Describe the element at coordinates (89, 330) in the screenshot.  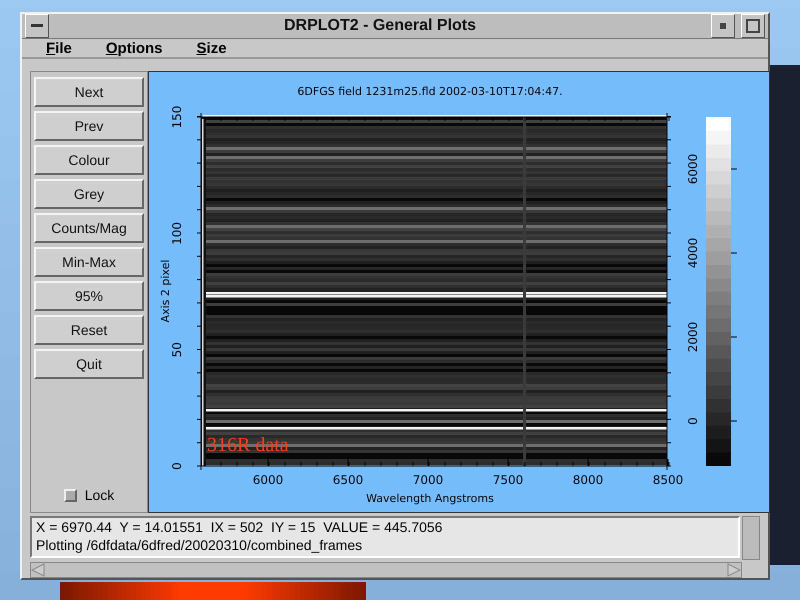
I see `side-button: Reset` at that location.